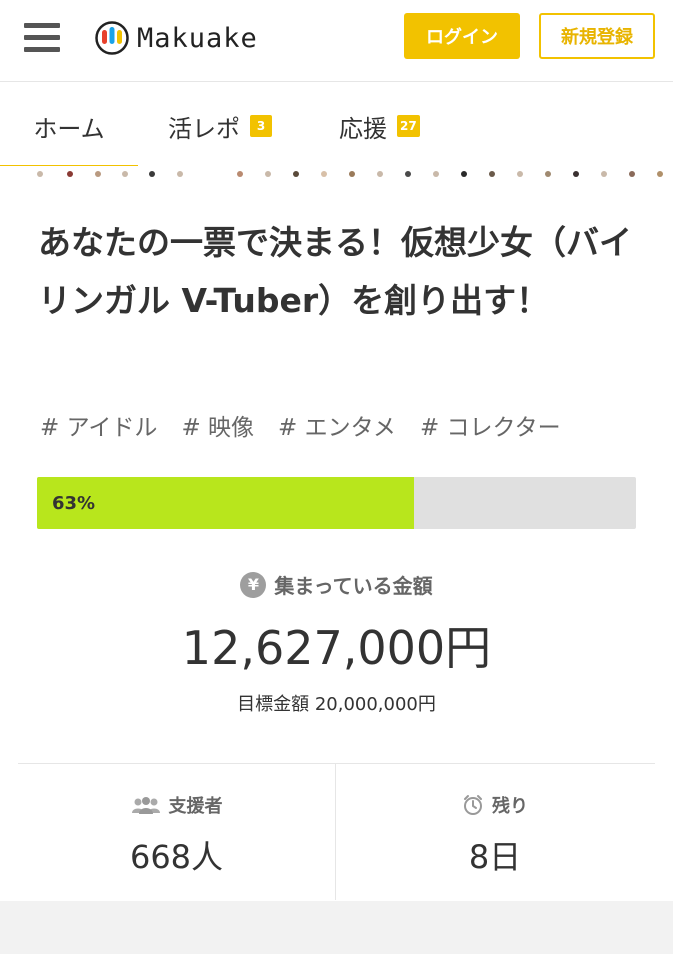  Describe the element at coordinates (336, 41) in the screenshot. I see `header: Makuake ログイン 新規登録` at that location.